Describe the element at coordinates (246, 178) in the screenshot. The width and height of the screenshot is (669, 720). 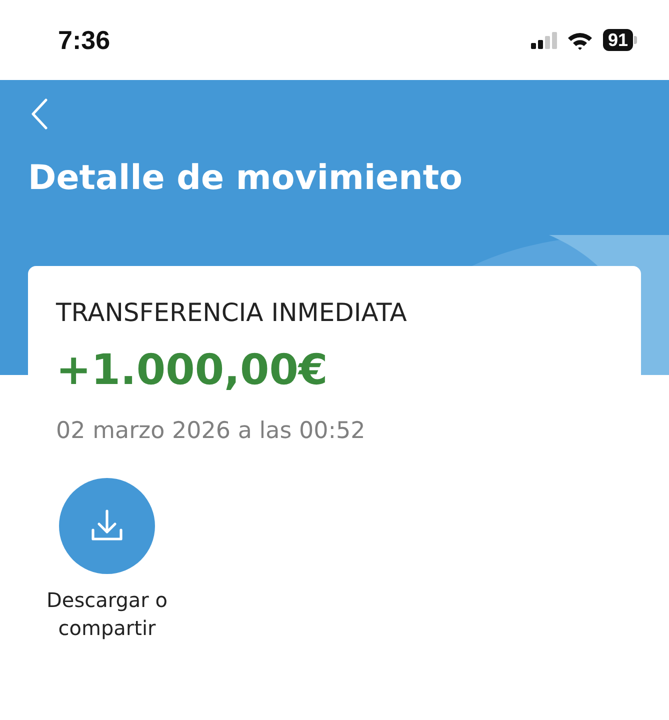
I see `page-title: Detalle de movimiento` at that location.